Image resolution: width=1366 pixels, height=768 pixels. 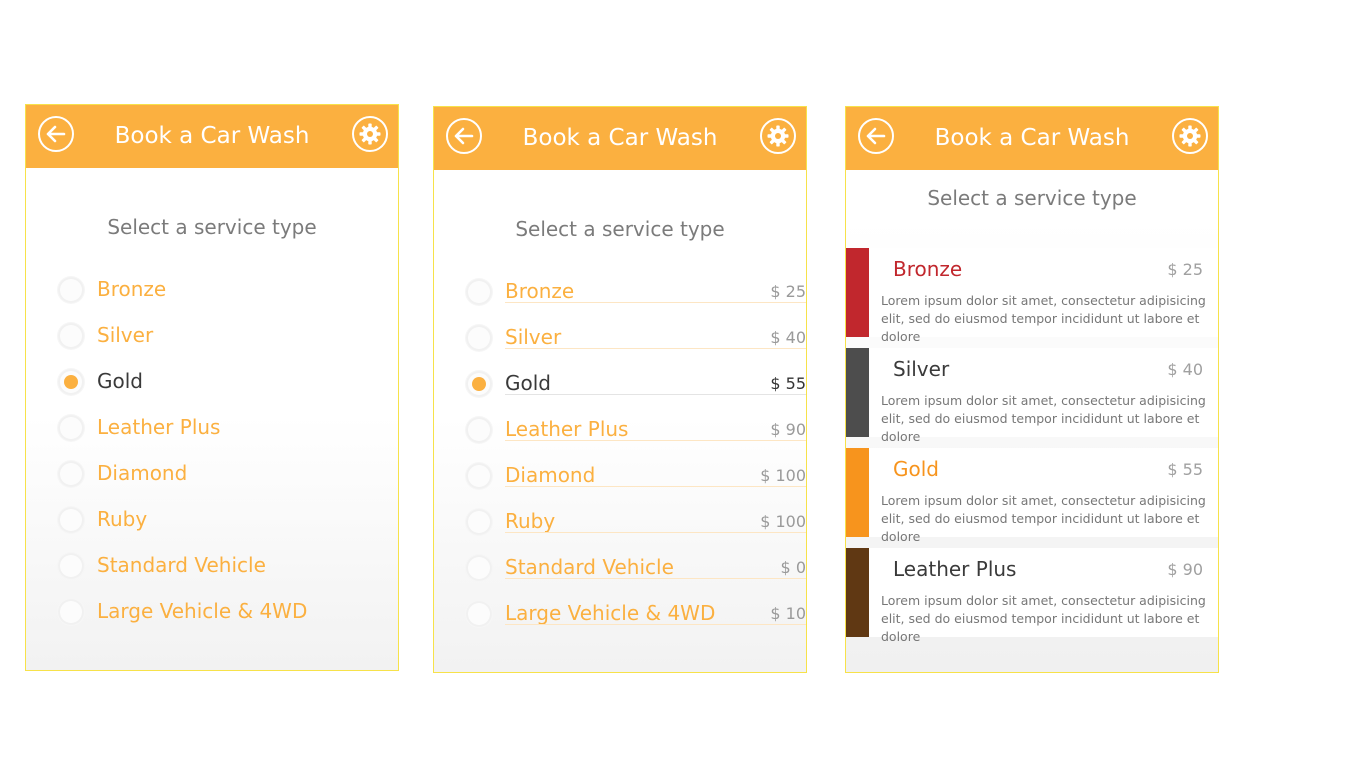 I want to click on service-option: Gold, so click(x=218, y=382).